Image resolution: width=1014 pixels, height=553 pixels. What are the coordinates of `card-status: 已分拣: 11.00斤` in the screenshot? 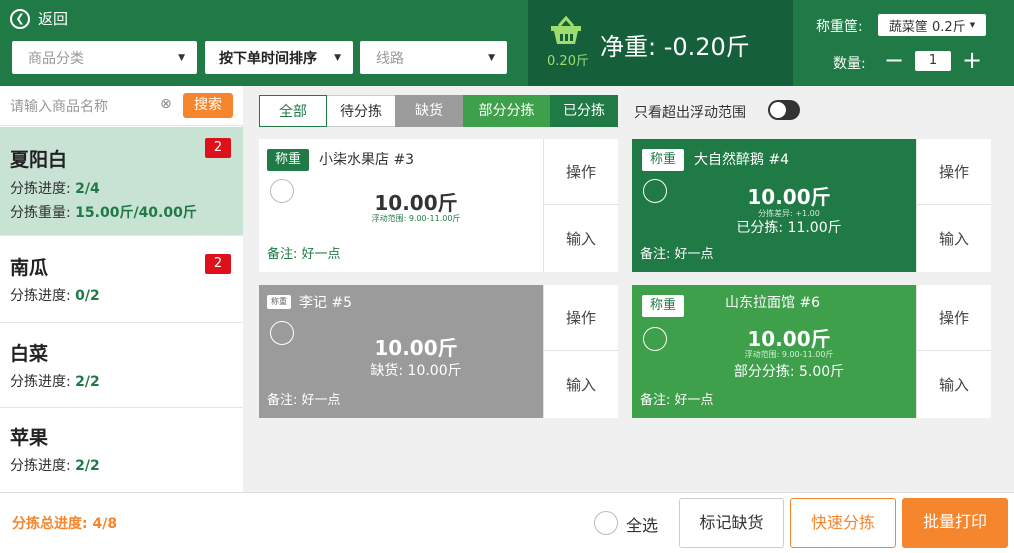 It's located at (789, 228).